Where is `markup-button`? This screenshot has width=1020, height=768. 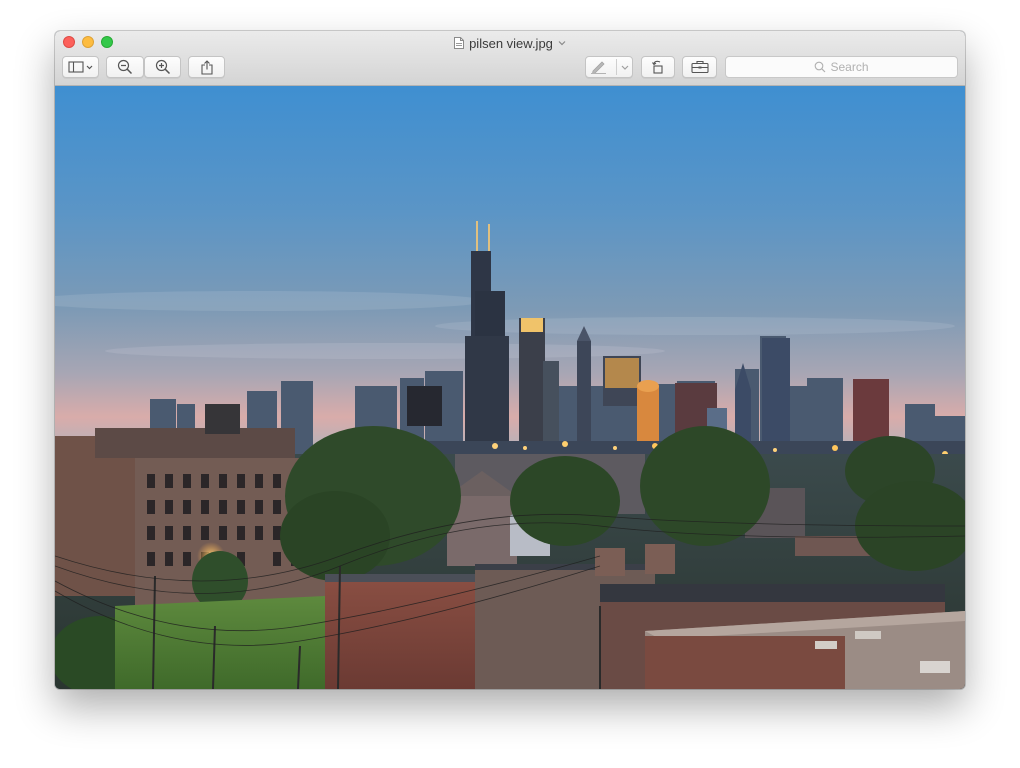 markup-button is located at coordinates (609, 67).